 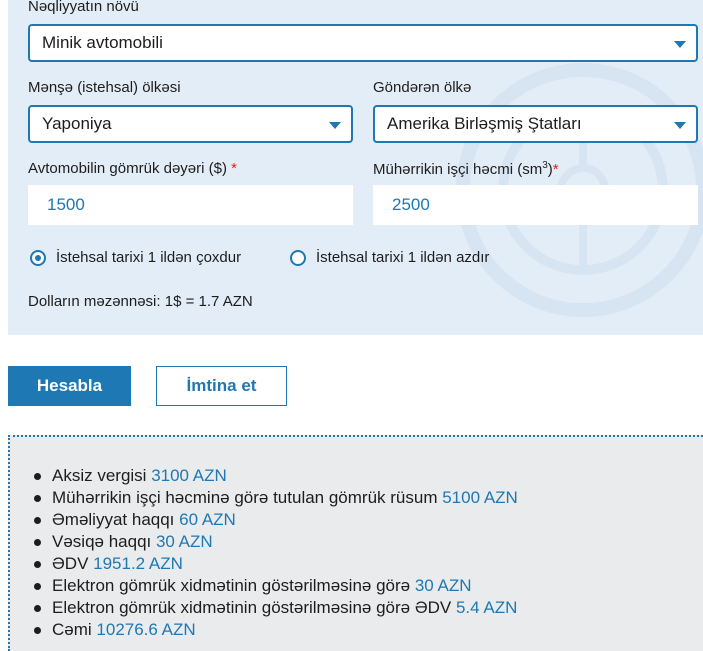 What do you see at coordinates (190, 124) in the screenshot?
I see `origin-country-select: Yaponiya` at bounding box center [190, 124].